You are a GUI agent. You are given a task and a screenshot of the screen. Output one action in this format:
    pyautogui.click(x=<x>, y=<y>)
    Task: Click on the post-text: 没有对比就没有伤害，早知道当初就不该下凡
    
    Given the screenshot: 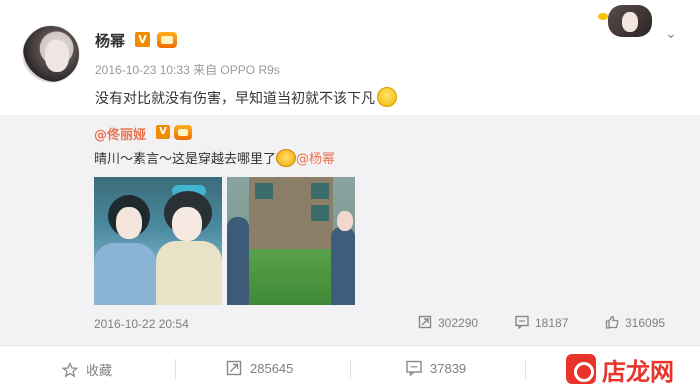 What is the action you would take?
    pyautogui.click(x=246, y=97)
    